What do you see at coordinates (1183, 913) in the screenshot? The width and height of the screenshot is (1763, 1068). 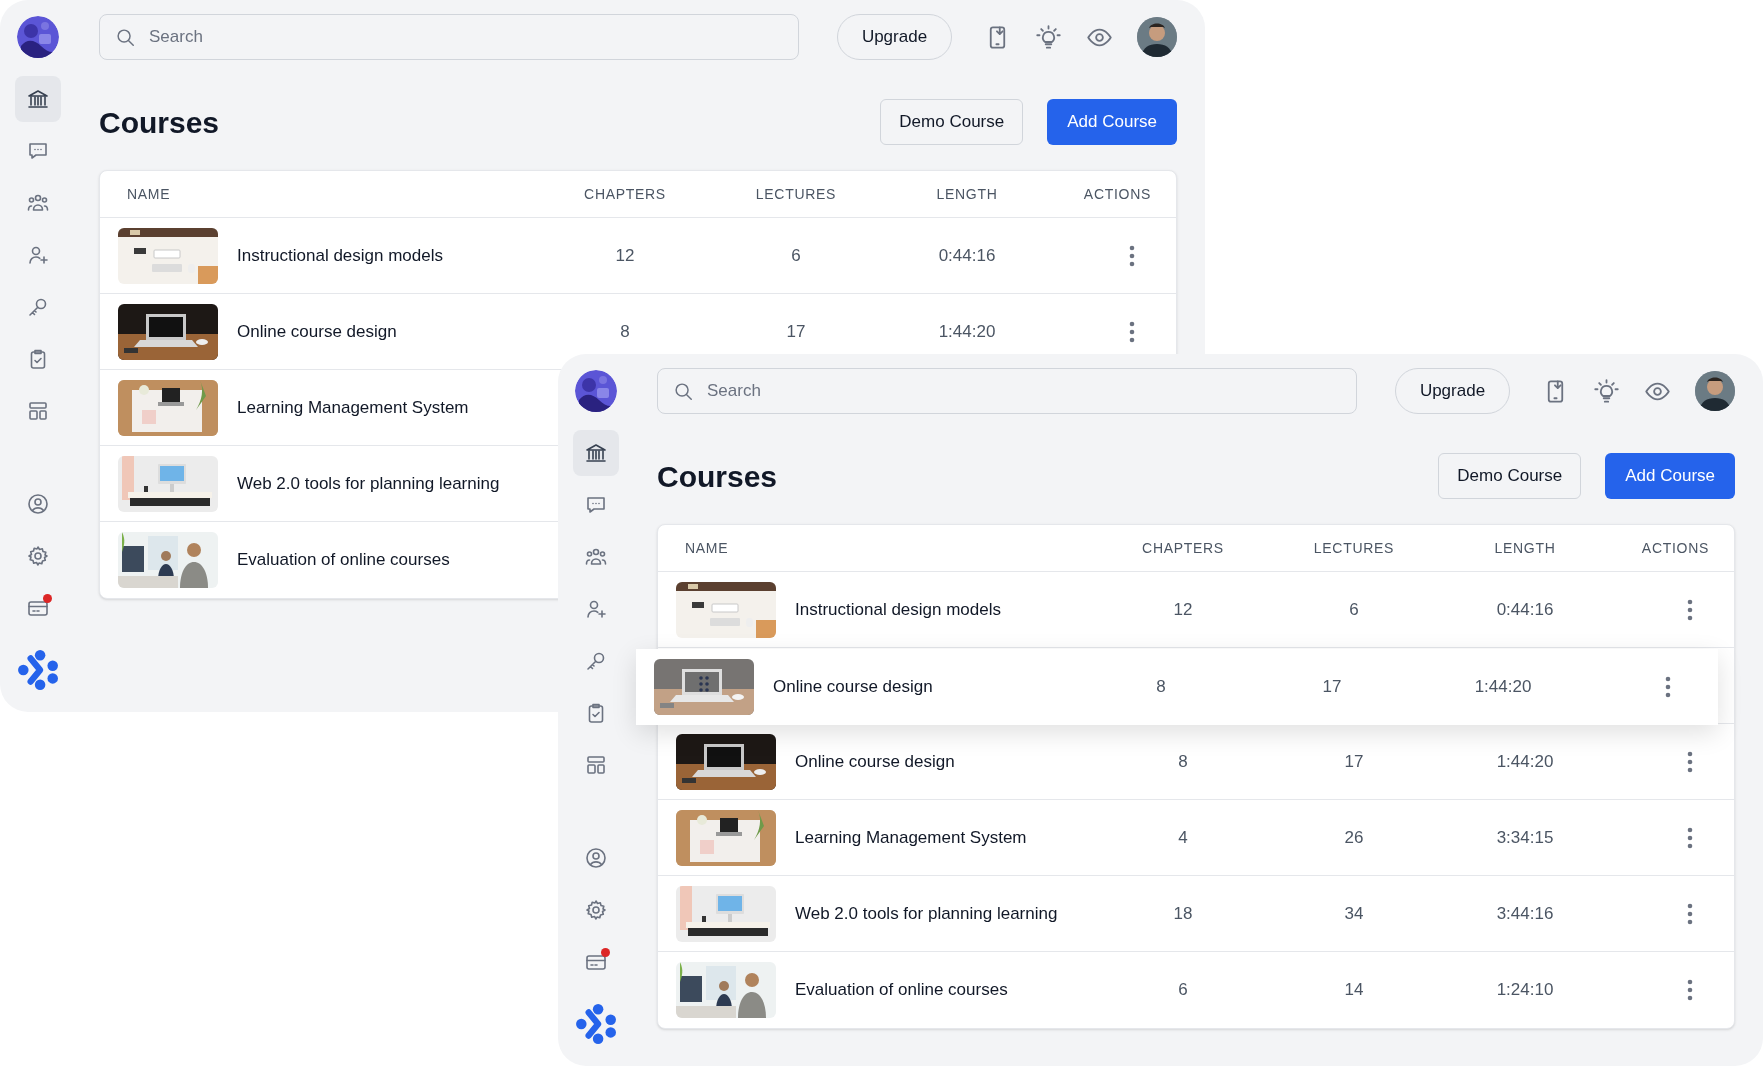 I see `table-cell-text: 18` at bounding box center [1183, 913].